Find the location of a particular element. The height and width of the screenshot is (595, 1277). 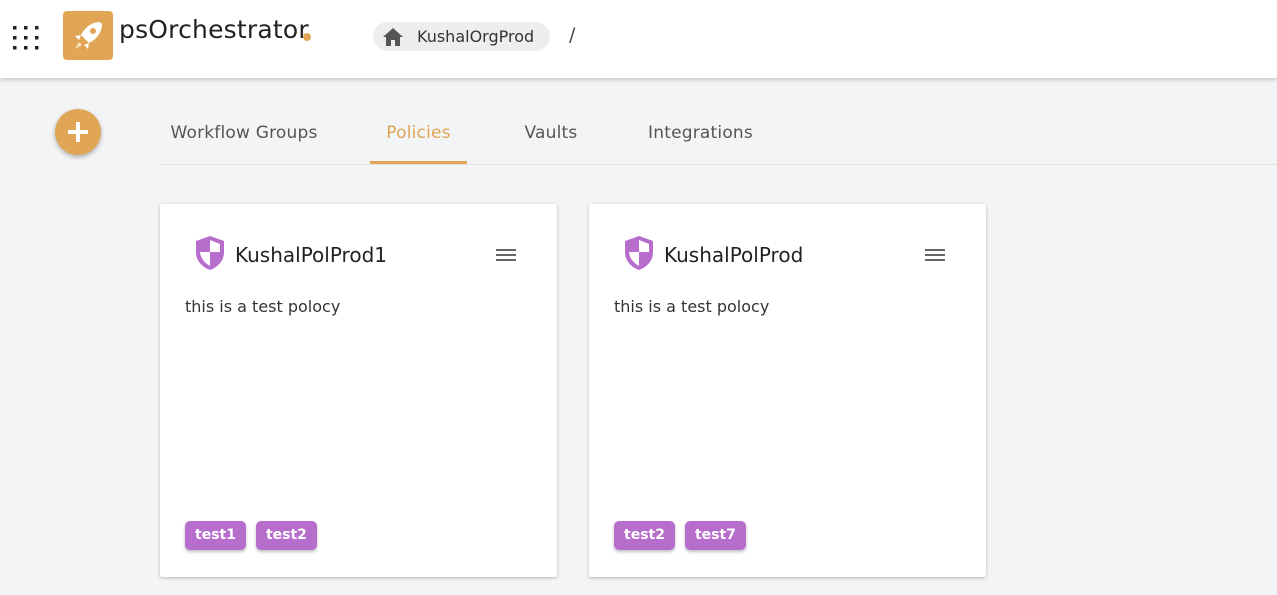

policy-title: KushalPolProd is located at coordinates (734, 255).